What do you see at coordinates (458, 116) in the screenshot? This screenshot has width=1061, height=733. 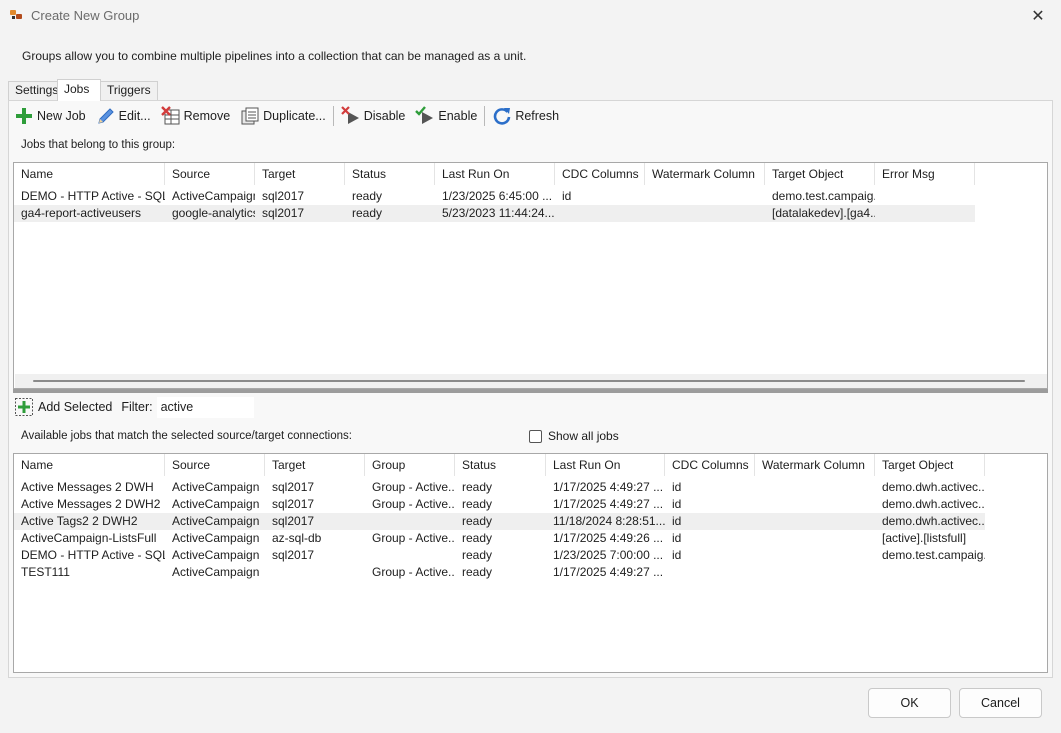 I see `enable-label: Enable` at bounding box center [458, 116].